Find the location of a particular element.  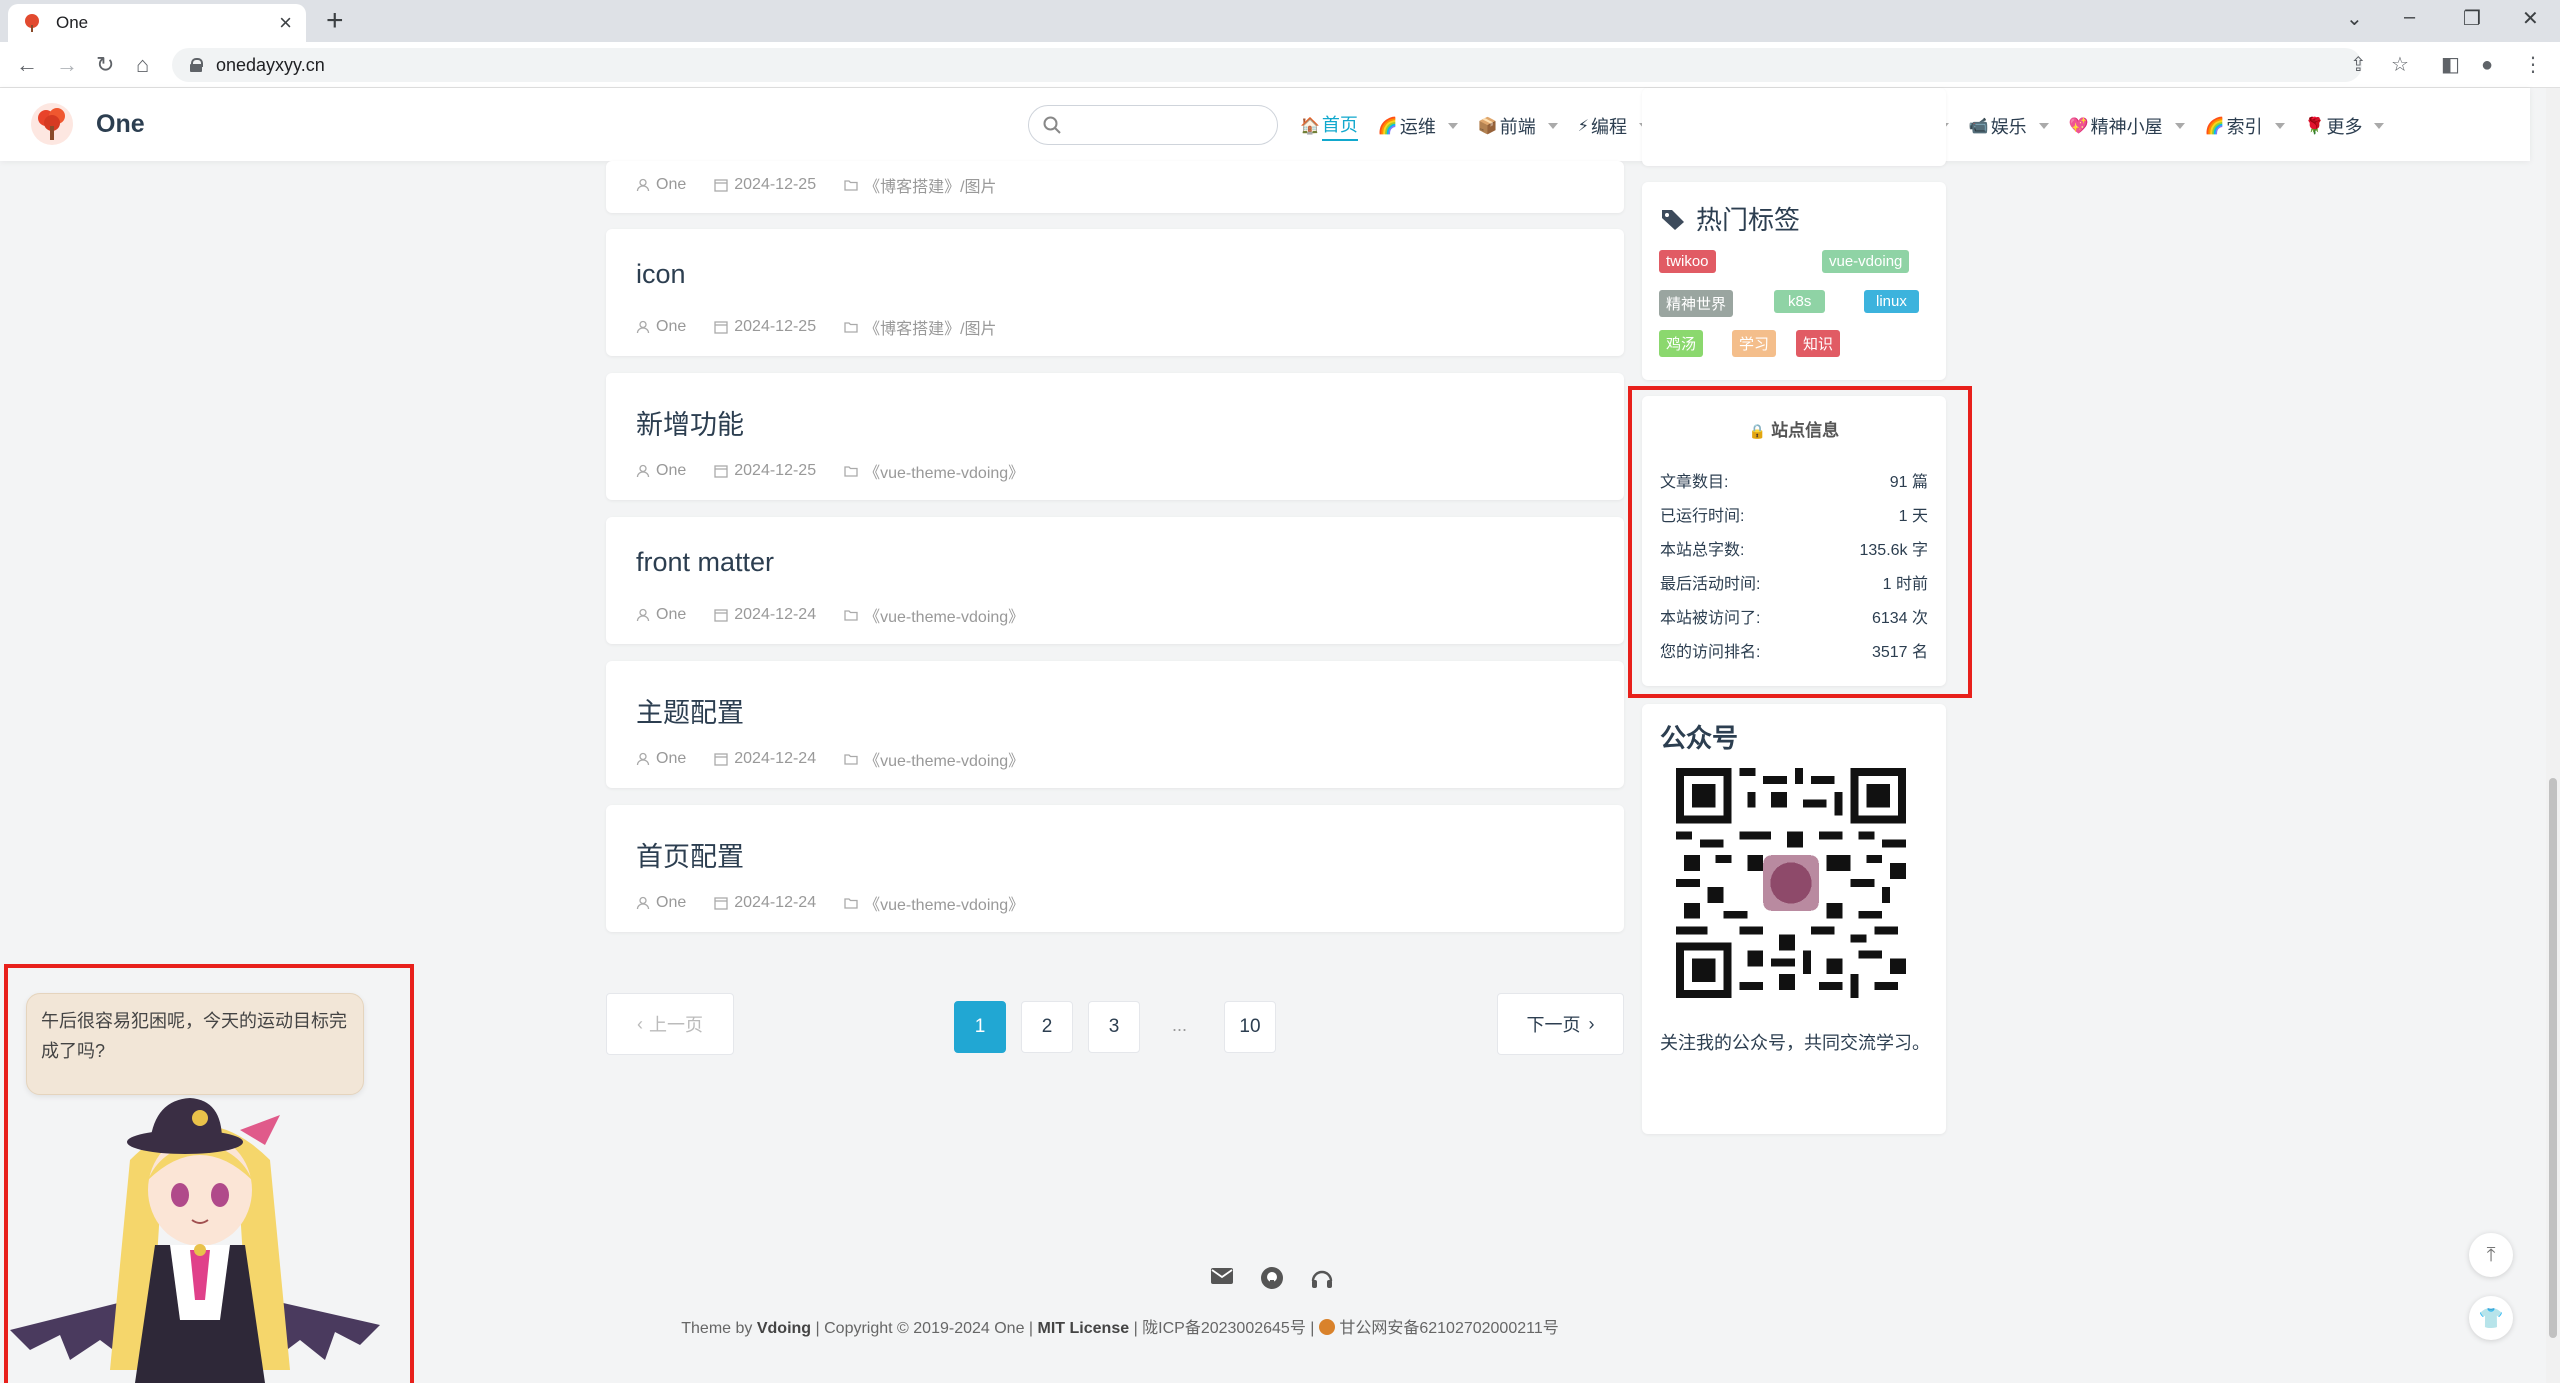

nav-item-more: 🌹 更多 is located at coordinates (2345, 126).